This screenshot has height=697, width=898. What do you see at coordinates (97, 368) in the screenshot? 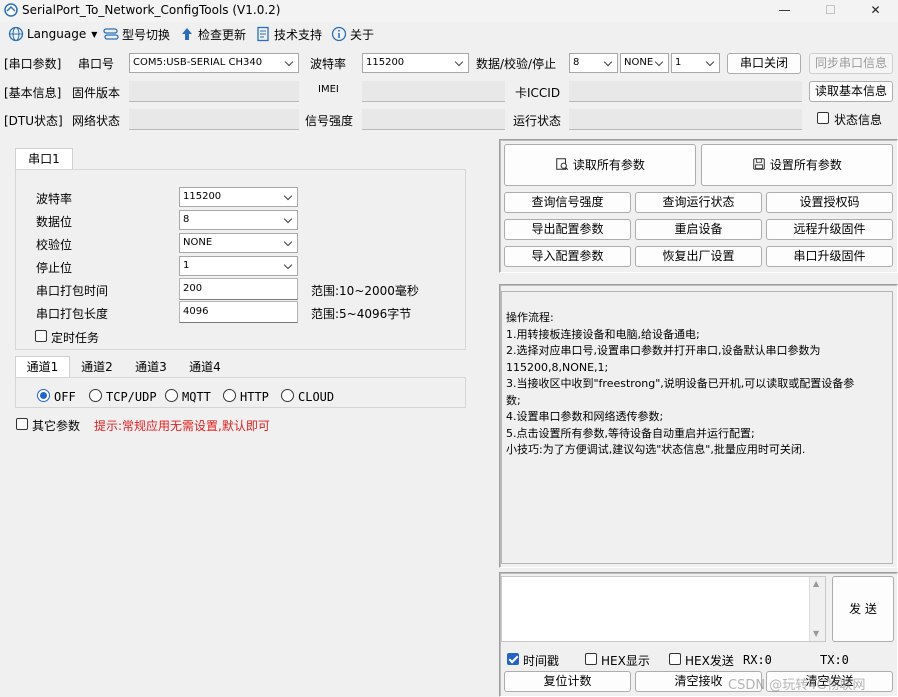
I see `tab-channel2: 通道2` at bounding box center [97, 368].